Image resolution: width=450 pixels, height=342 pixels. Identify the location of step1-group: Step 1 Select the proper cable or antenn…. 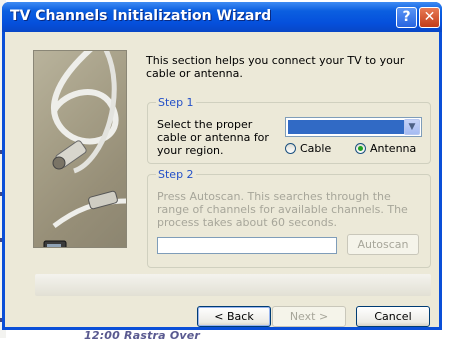
(289, 130).